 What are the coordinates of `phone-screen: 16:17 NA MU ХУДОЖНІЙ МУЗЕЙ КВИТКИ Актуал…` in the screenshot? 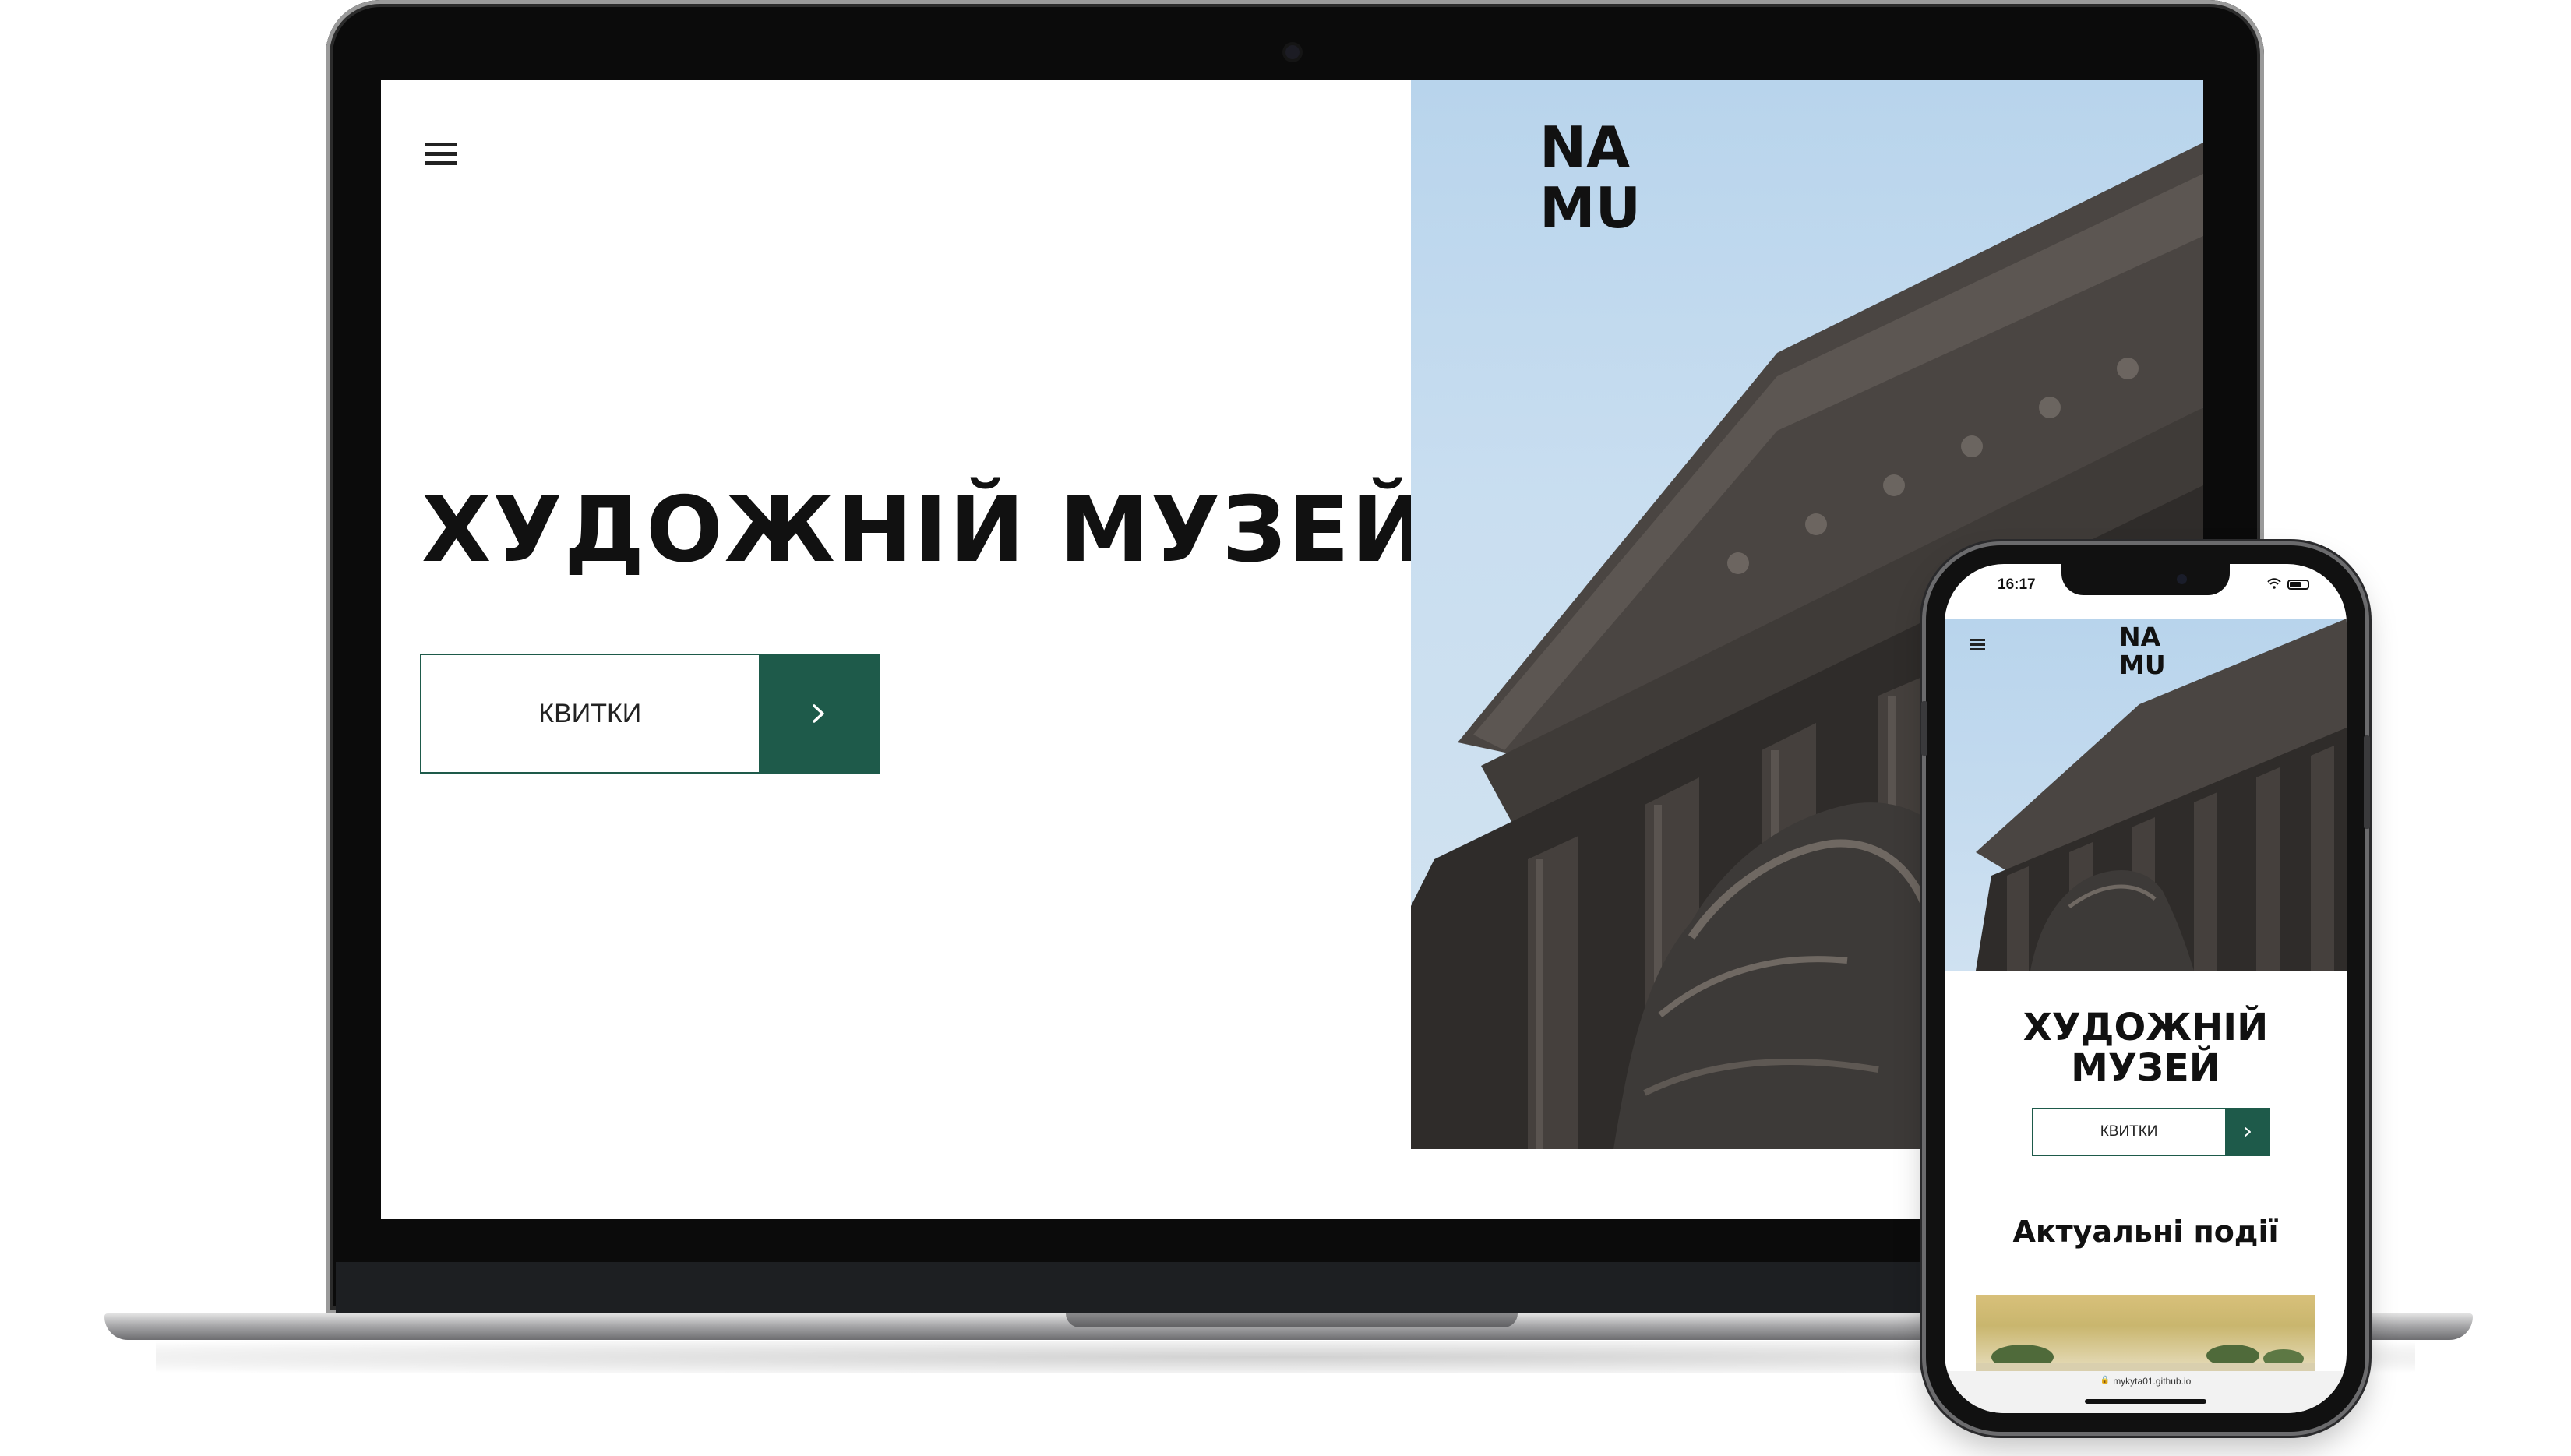 It's located at (2146, 989).